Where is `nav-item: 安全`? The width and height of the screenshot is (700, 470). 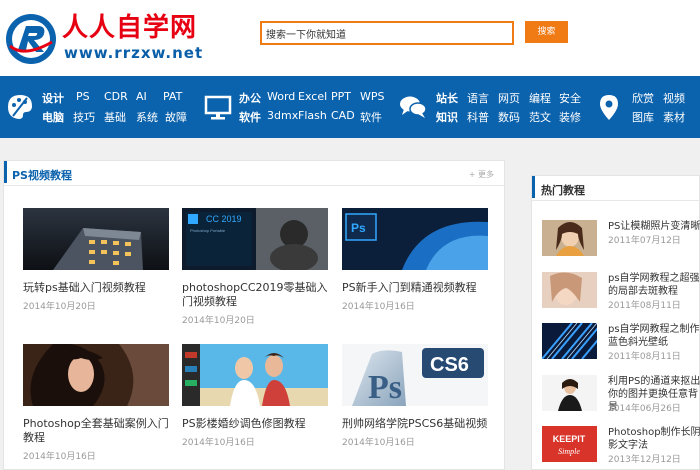
nav-item: 安全 is located at coordinates (574, 98).